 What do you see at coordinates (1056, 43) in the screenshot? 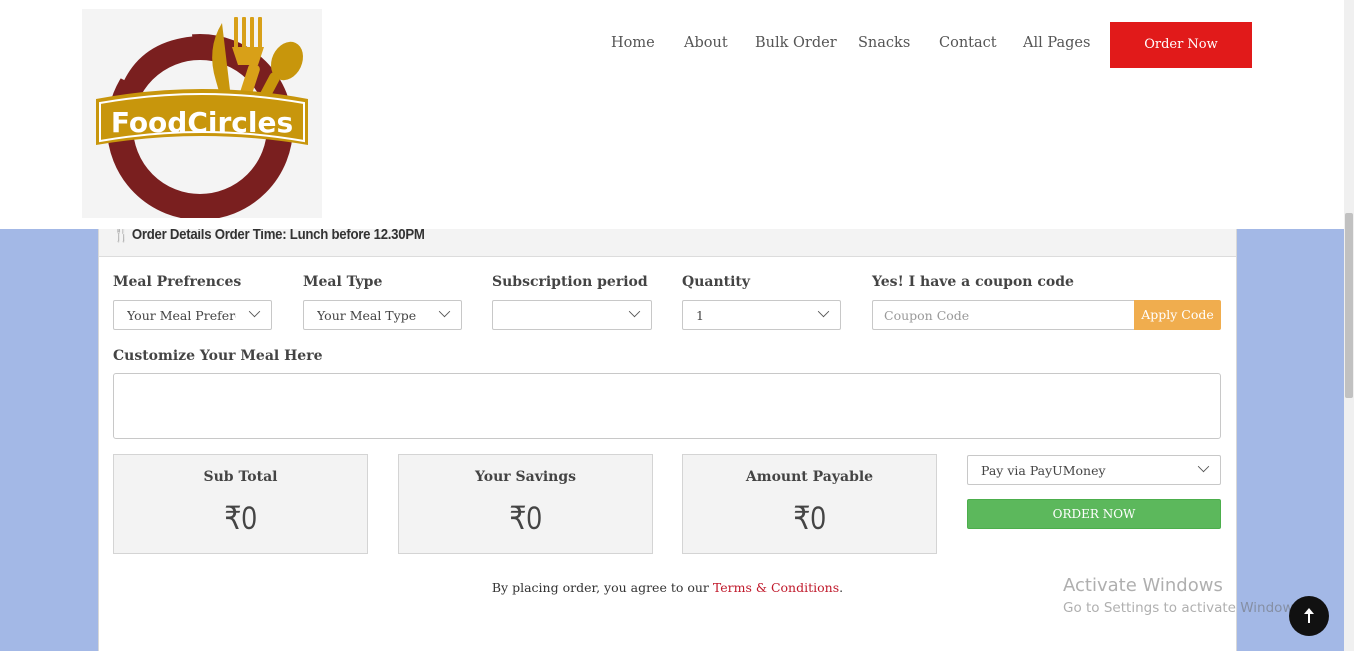
I see `nav-all-pages: All Pages` at bounding box center [1056, 43].